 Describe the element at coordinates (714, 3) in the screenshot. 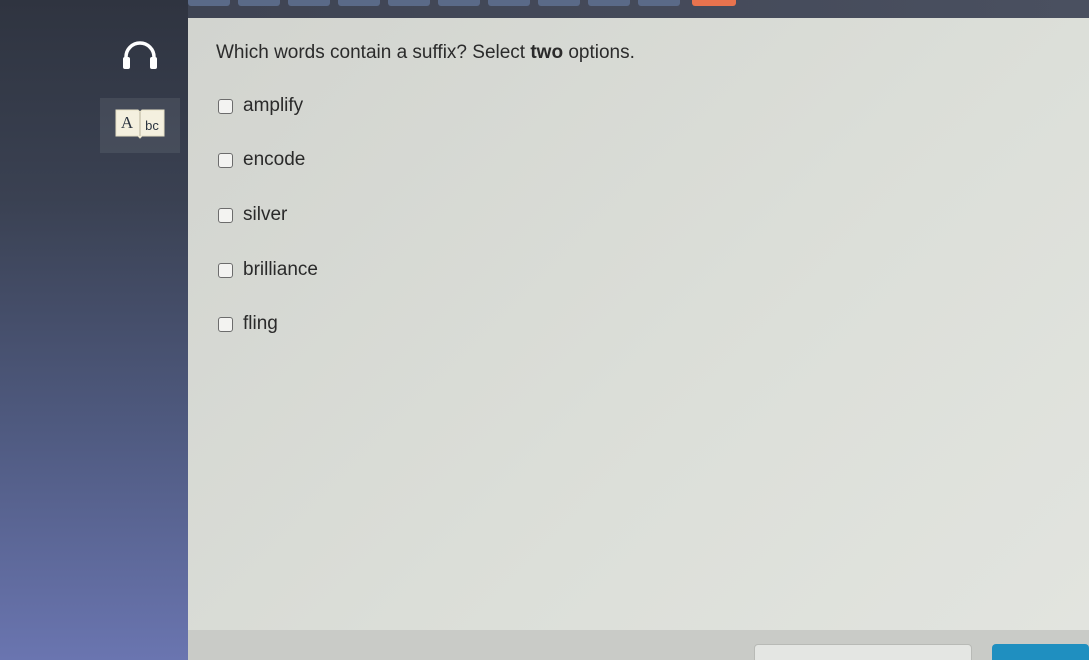

I see `progress-segment-current` at that location.